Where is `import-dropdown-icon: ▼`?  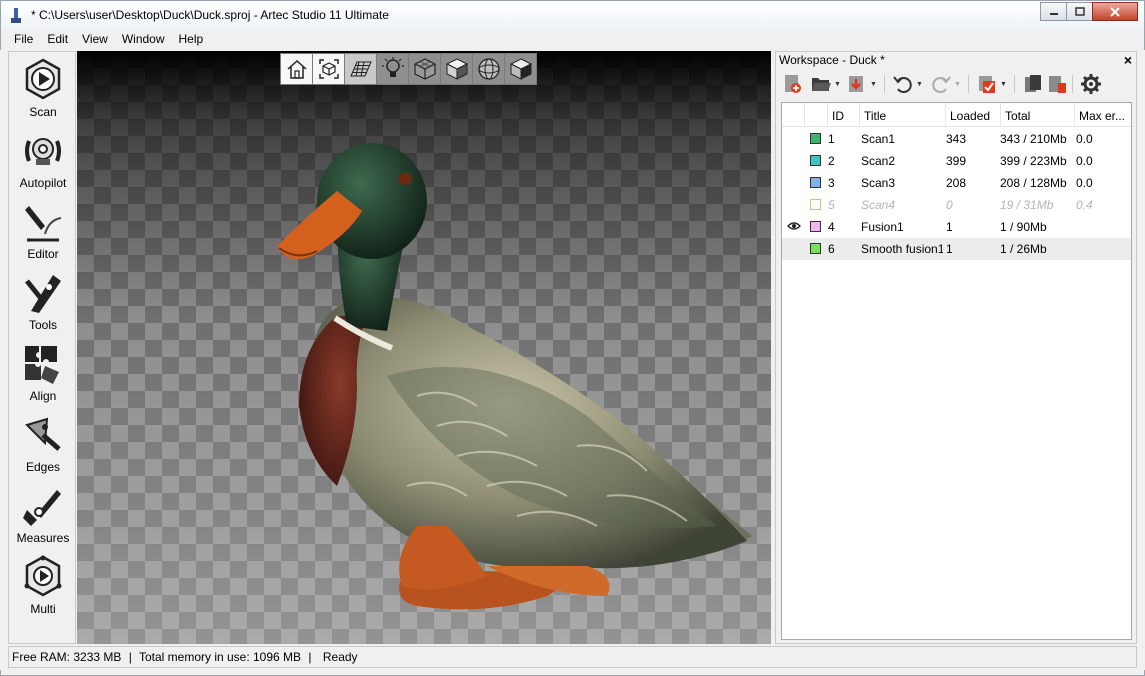 import-dropdown-icon: ▼ is located at coordinates (873, 84).